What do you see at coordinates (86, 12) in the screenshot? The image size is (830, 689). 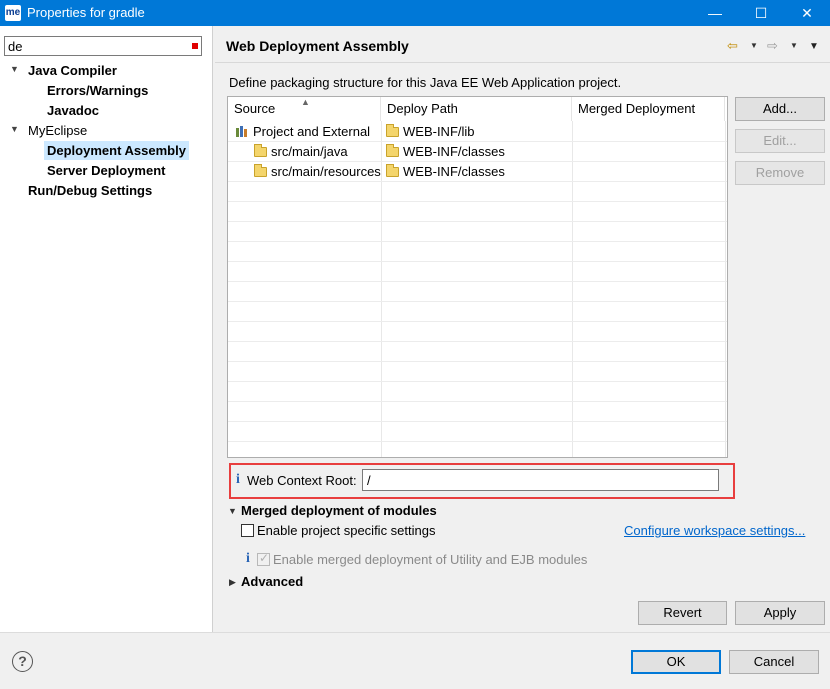 I see `window-title: Properties for gradle` at bounding box center [86, 12].